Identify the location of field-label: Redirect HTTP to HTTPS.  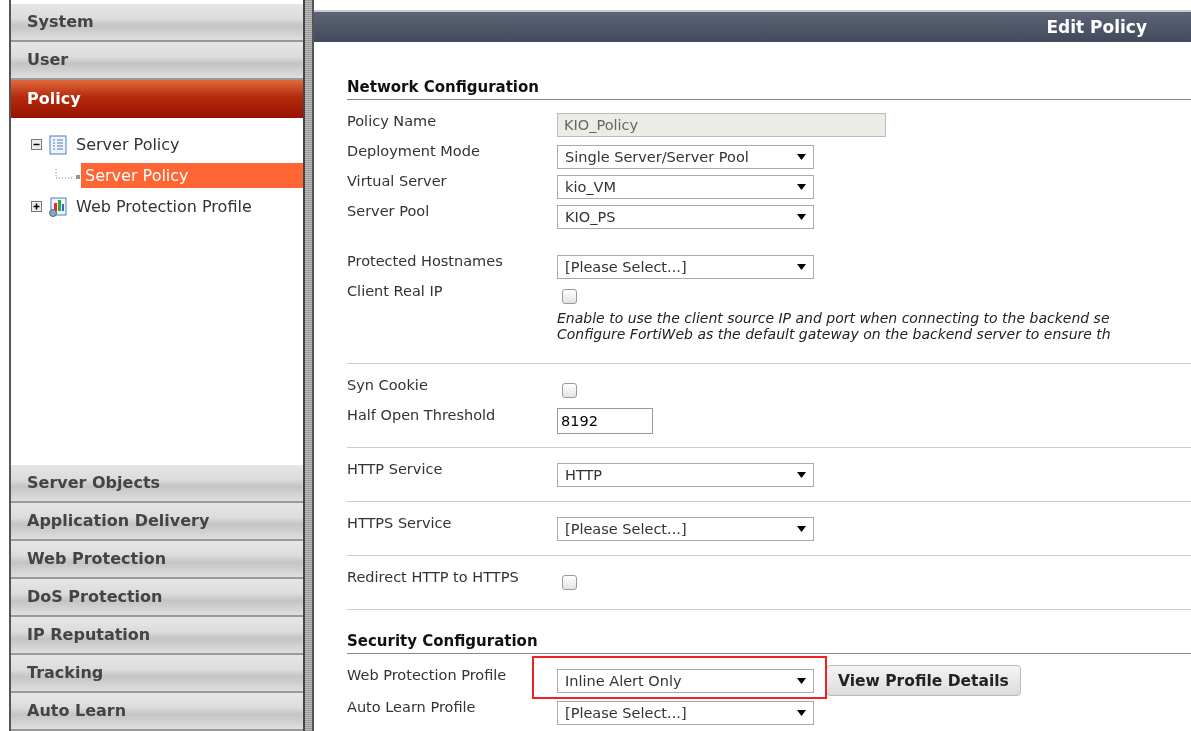
(433, 577).